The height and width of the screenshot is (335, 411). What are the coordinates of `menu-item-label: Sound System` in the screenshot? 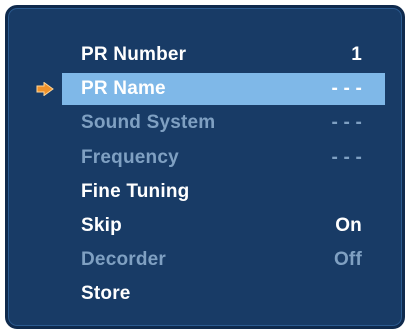 It's located at (148, 123).